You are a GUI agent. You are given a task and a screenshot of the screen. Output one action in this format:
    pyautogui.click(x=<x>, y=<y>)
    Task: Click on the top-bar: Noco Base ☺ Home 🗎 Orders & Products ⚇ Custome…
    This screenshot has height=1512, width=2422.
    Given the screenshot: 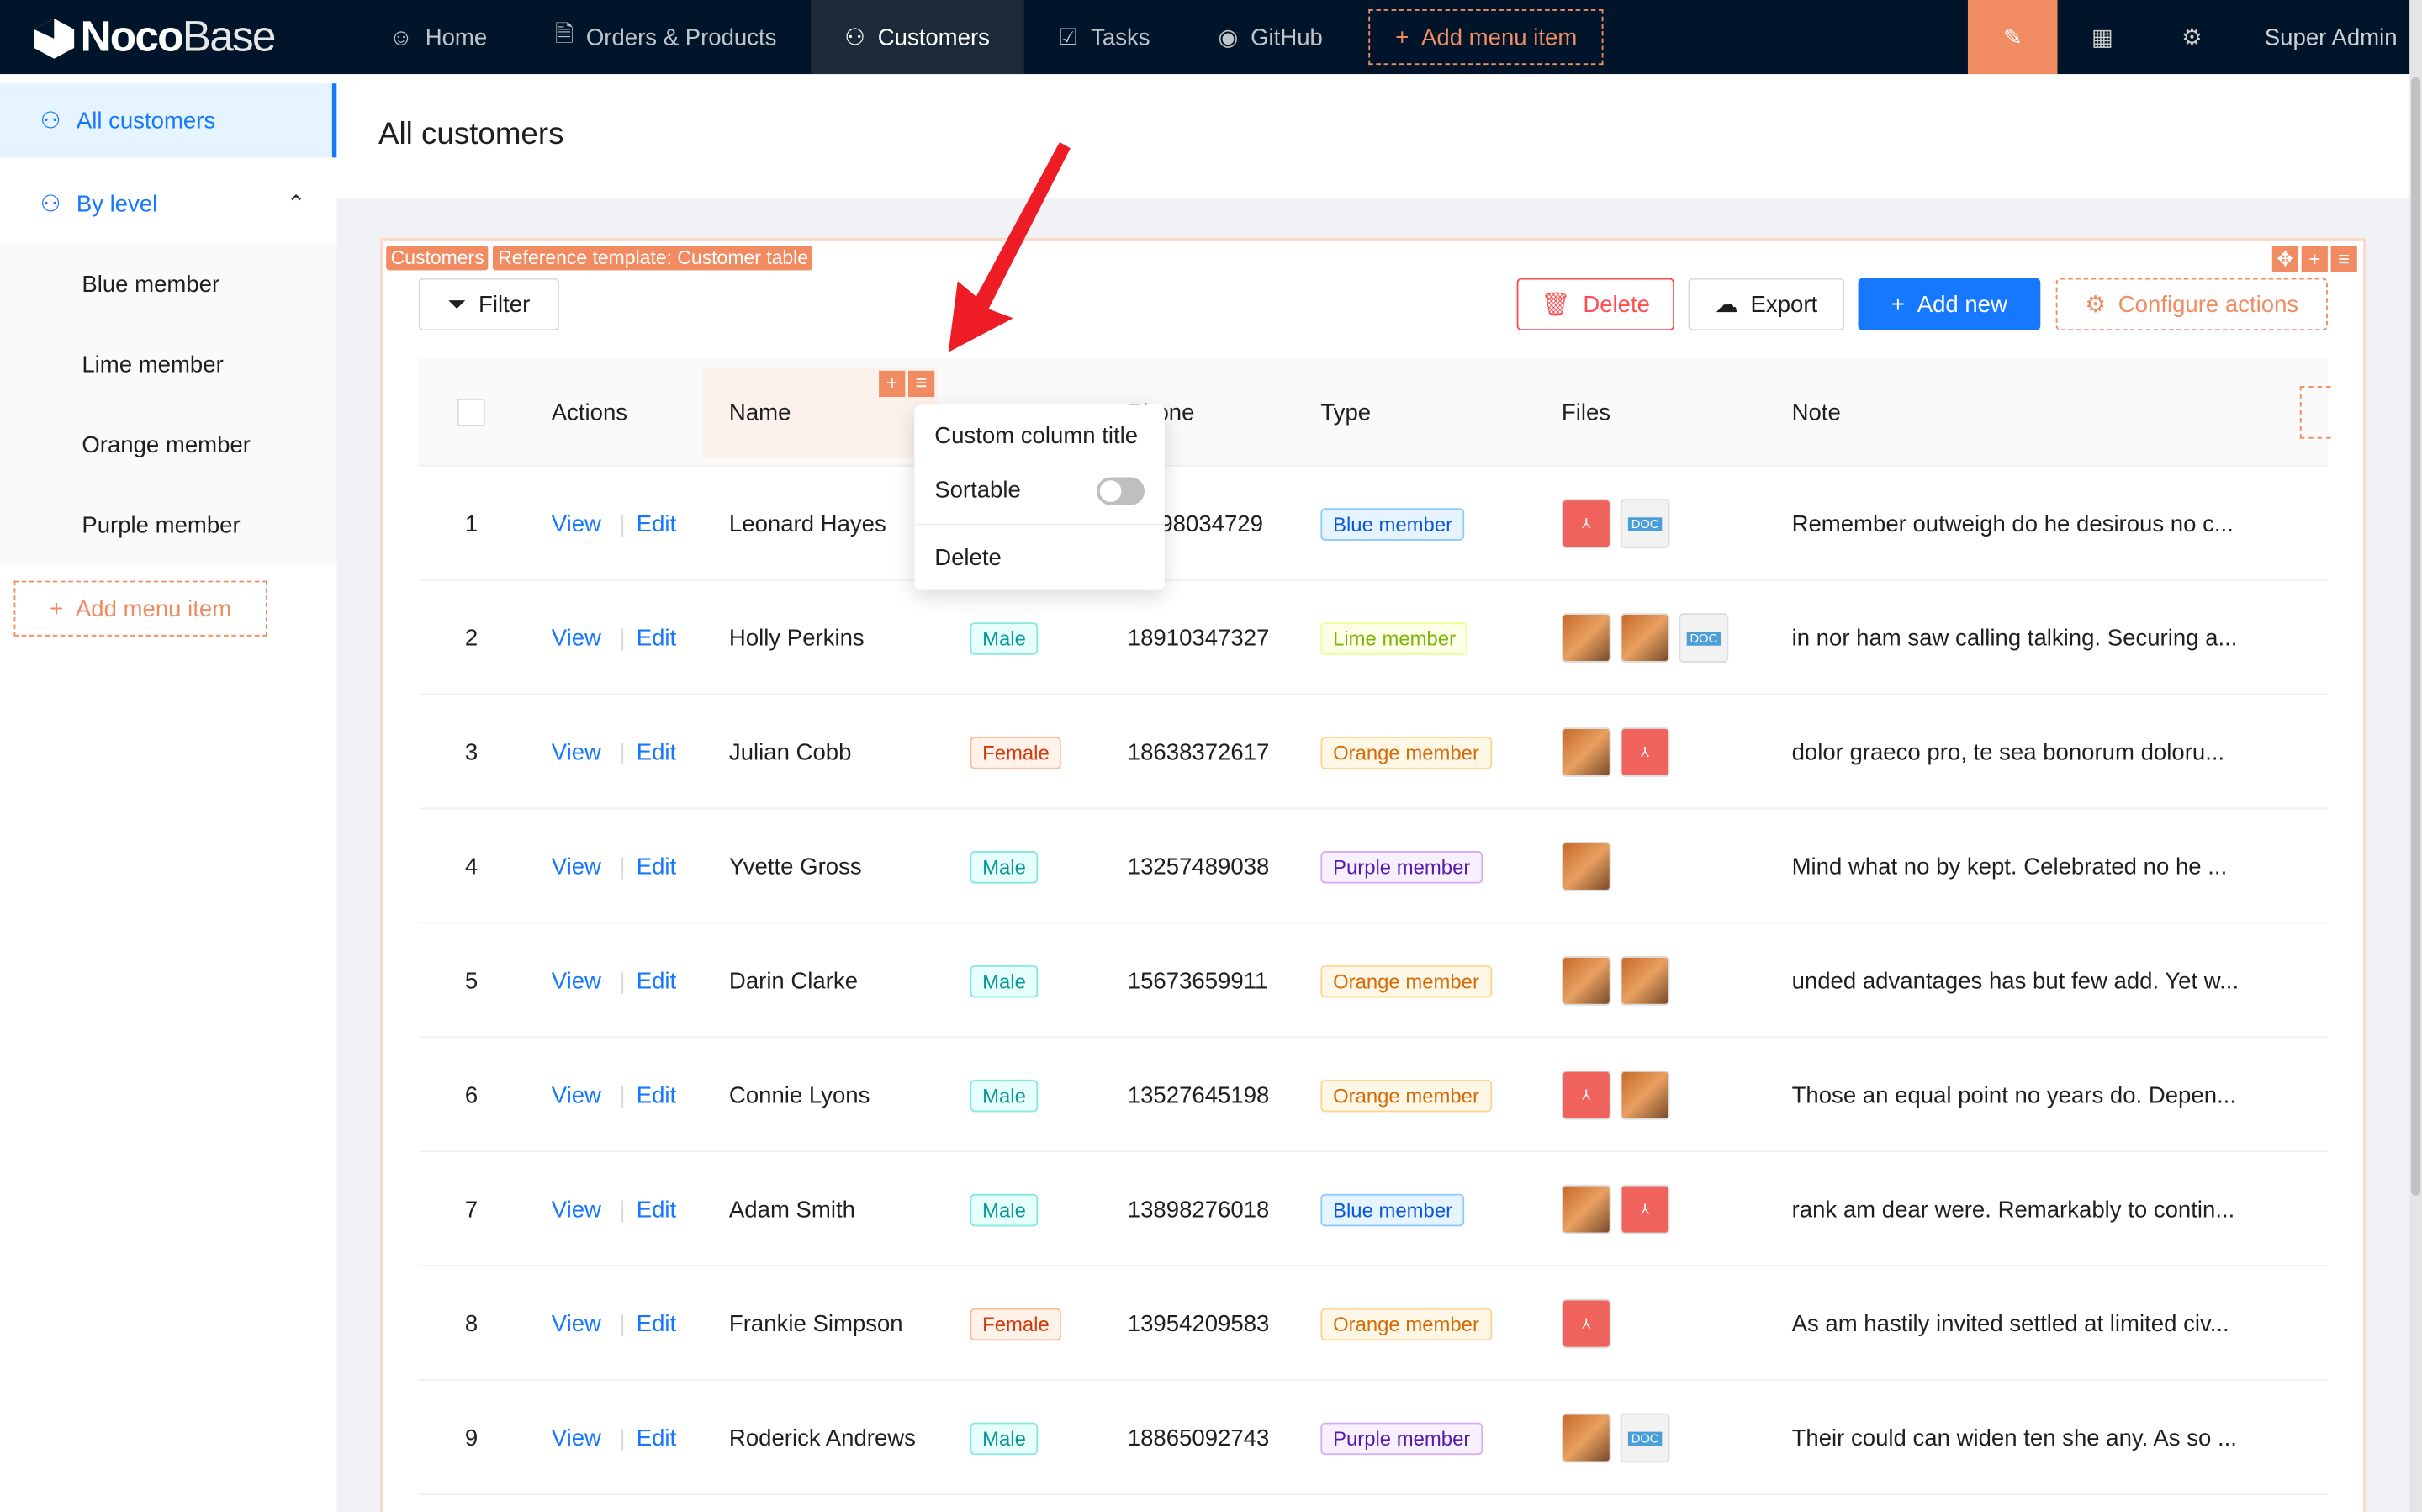 What is the action you would take?
    pyautogui.click(x=1205, y=37)
    